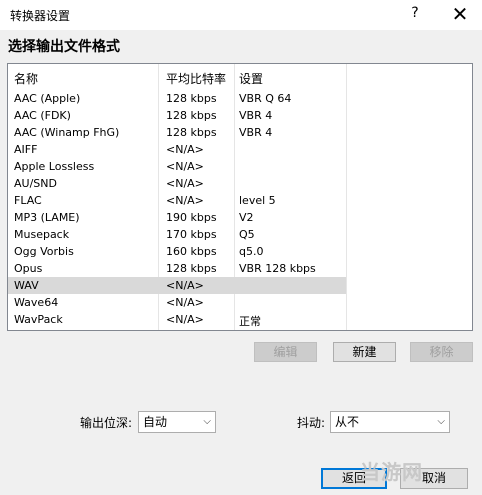  Describe the element at coordinates (42, 234) in the screenshot. I see `format-name-cell: Musepack` at that location.